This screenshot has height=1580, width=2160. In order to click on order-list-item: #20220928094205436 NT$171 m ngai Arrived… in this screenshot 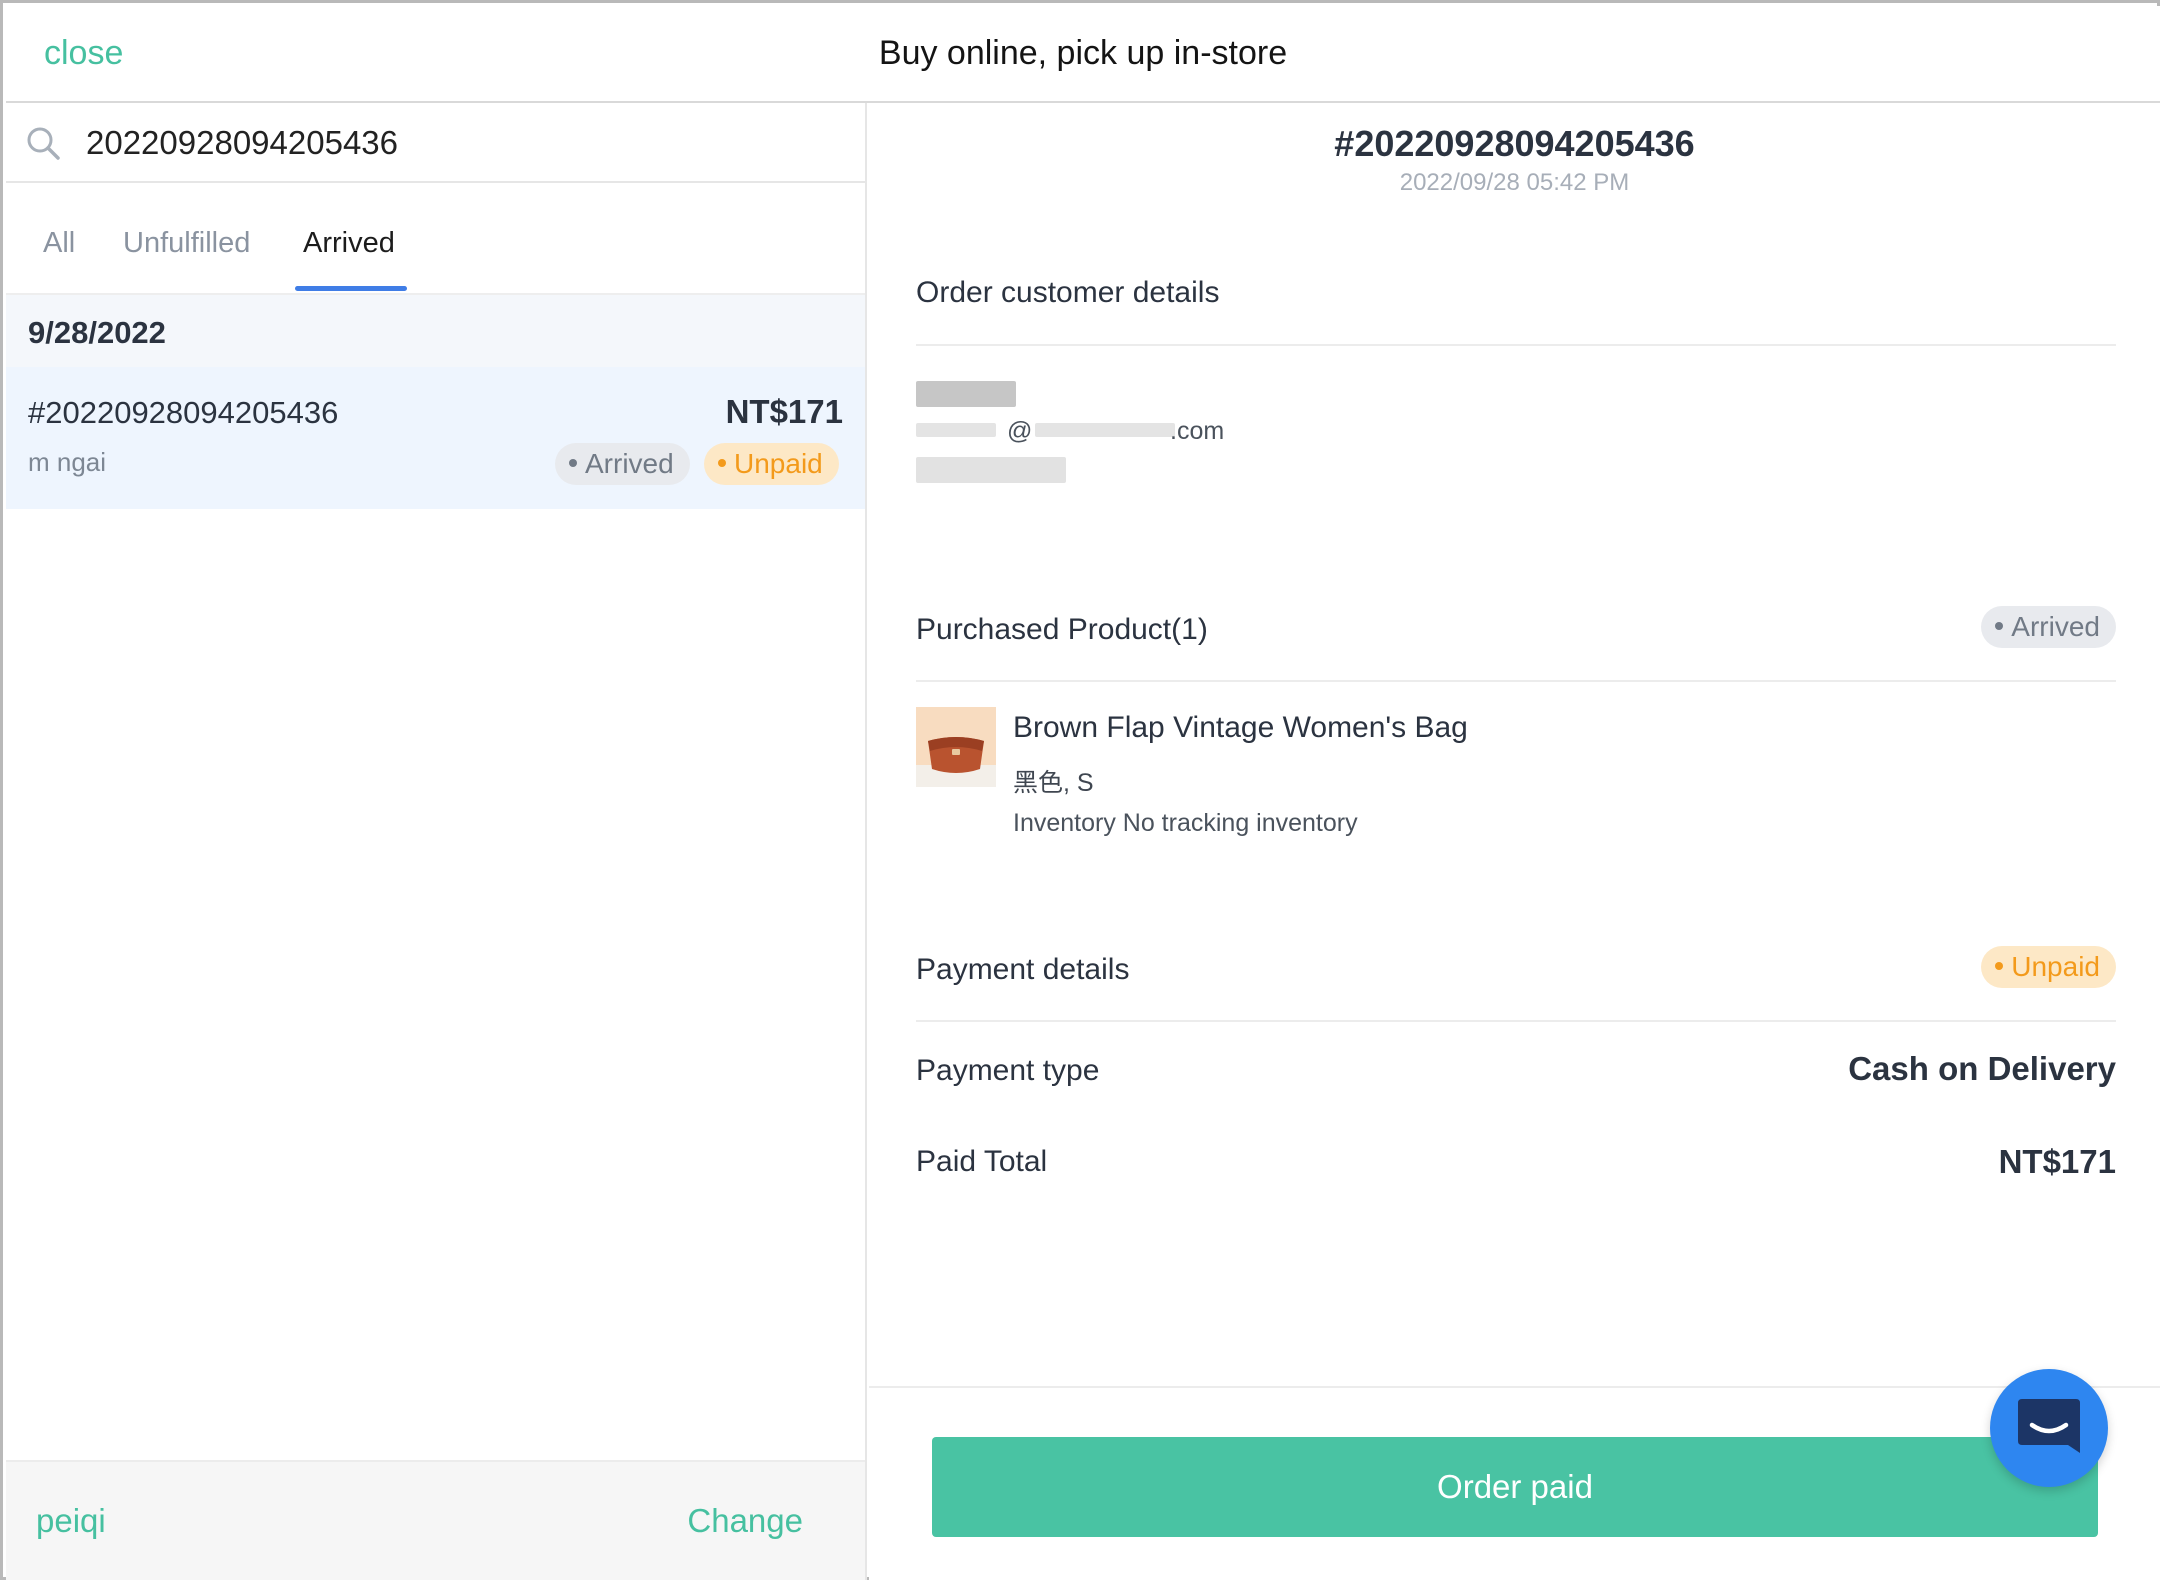, I will do `click(435, 438)`.